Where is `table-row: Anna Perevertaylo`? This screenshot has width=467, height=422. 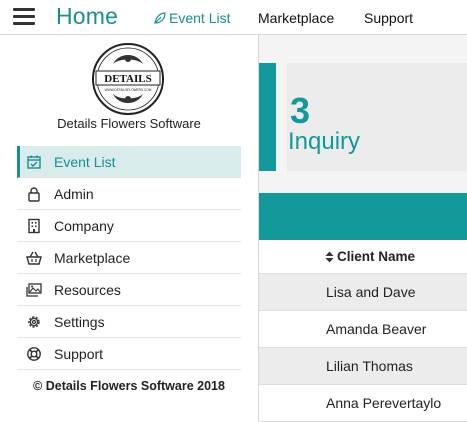 table-row: Anna Perevertaylo is located at coordinates (363, 403).